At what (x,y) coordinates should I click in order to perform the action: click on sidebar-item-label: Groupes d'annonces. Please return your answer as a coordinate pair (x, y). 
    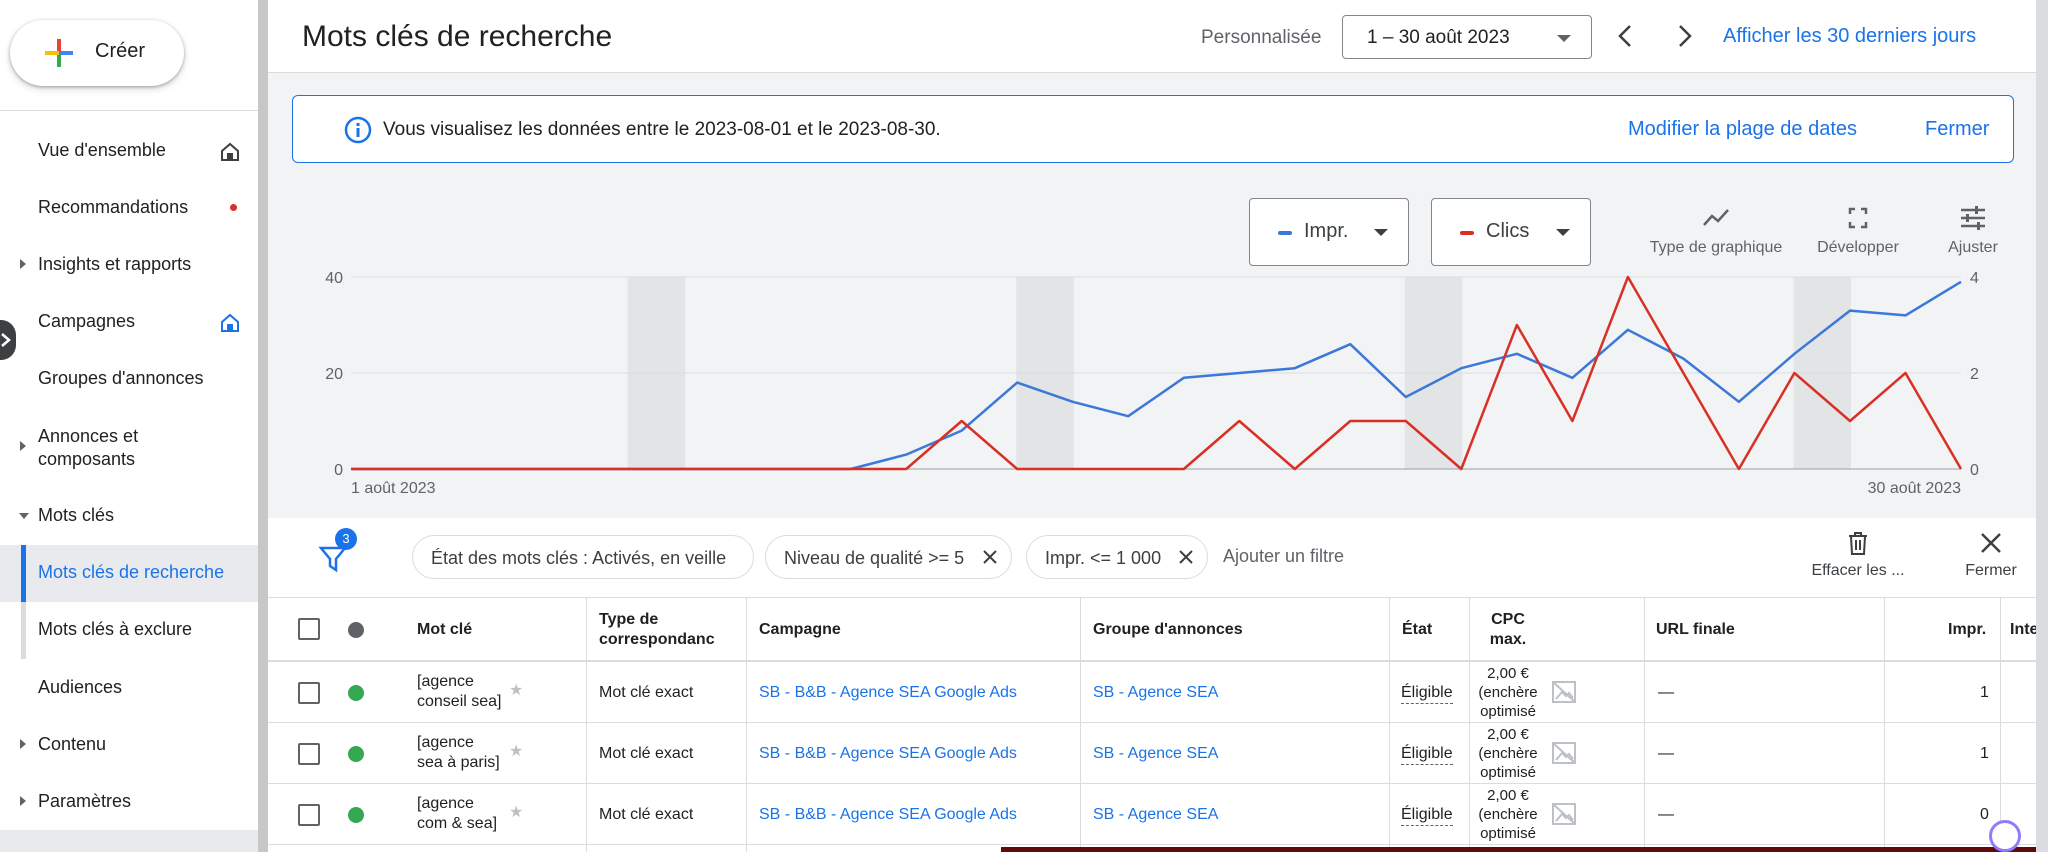
    Looking at the image, I should click on (121, 378).